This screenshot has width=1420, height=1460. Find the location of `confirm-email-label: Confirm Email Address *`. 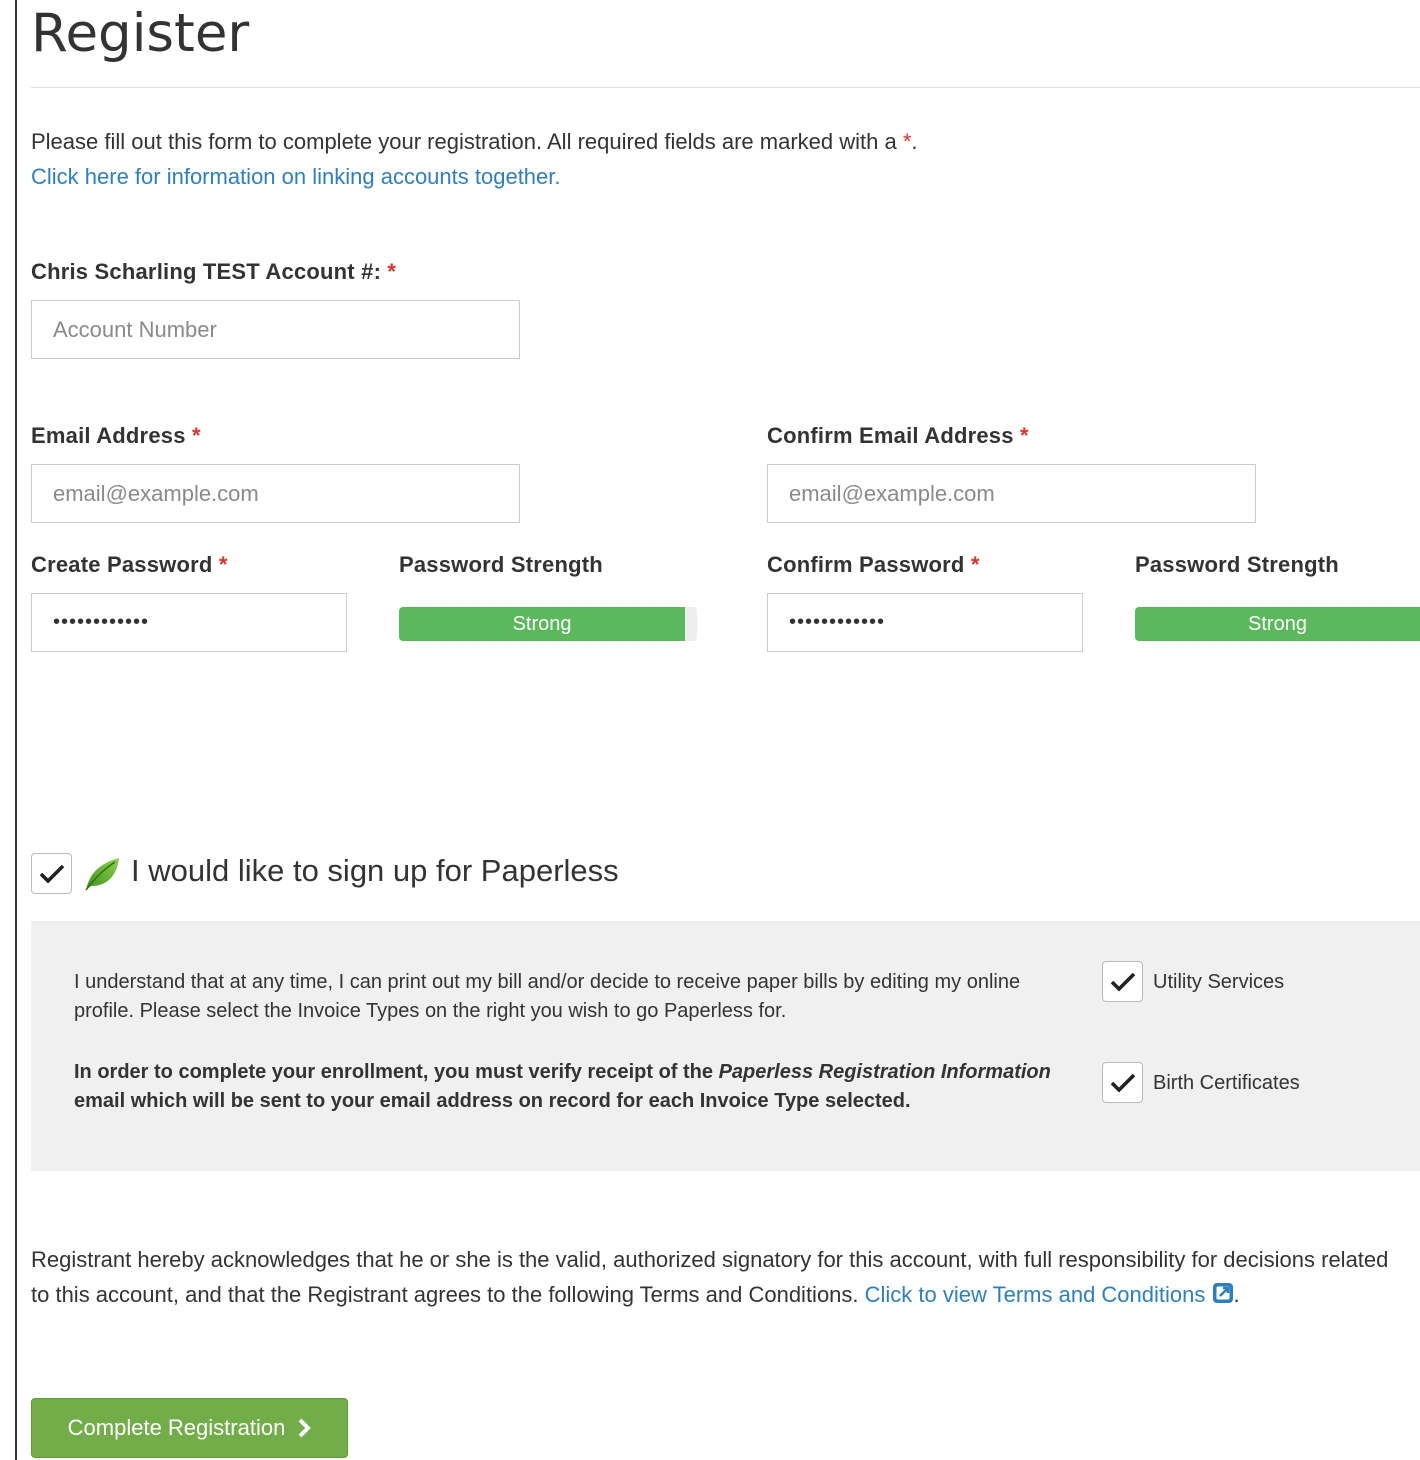

confirm-email-label: Confirm Email Address * is located at coordinates (898, 436).